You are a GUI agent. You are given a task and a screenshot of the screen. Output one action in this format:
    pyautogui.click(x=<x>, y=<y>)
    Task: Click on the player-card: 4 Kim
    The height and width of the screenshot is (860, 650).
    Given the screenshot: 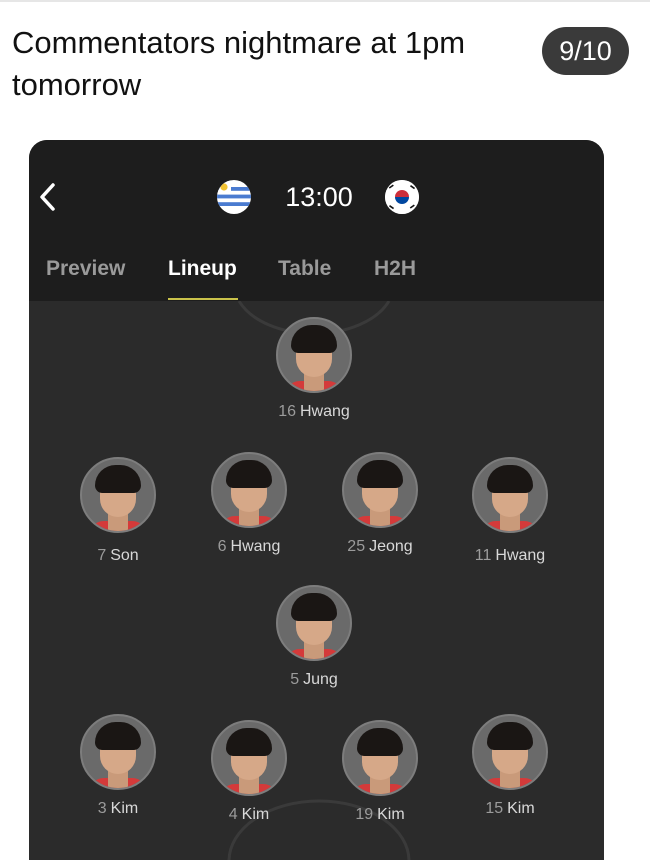 What is the action you would take?
    pyautogui.click(x=249, y=772)
    